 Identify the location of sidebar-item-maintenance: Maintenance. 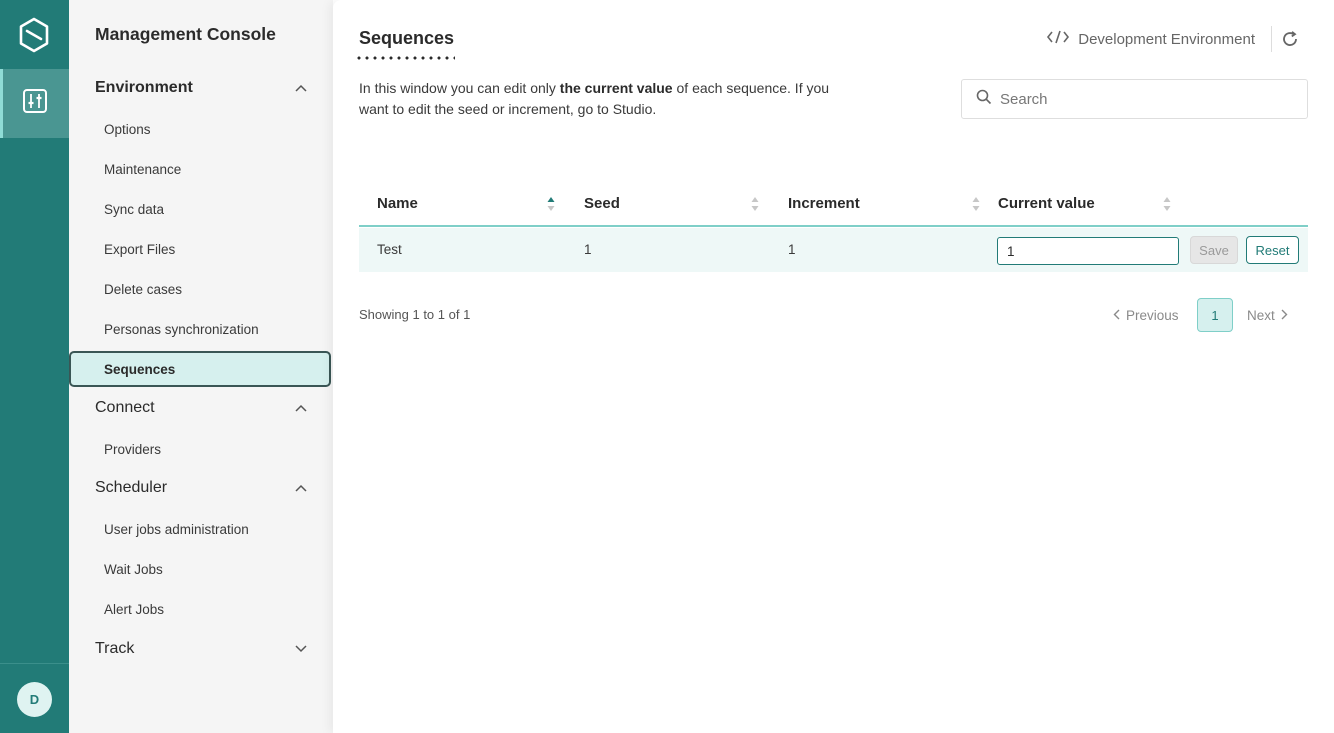
(200, 169).